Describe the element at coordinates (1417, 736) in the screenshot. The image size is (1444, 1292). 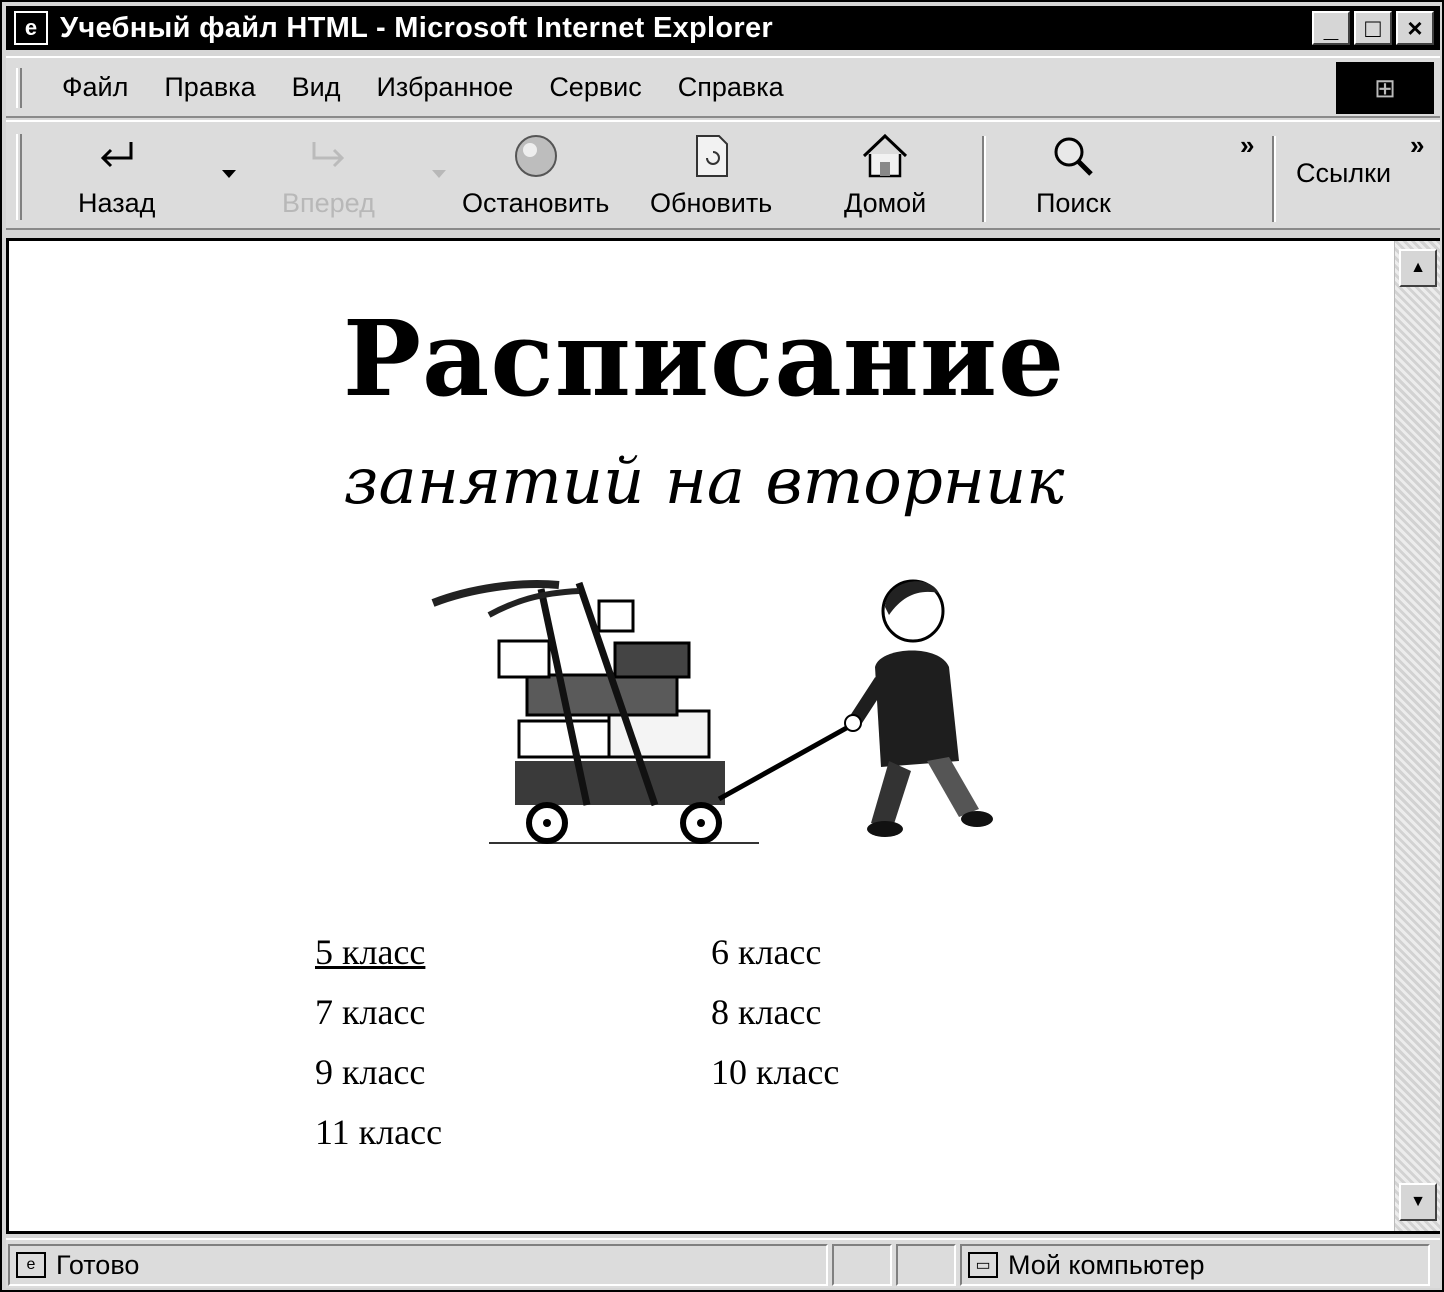
I see `vertical-scrollbar: ▲ ▼` at that location.